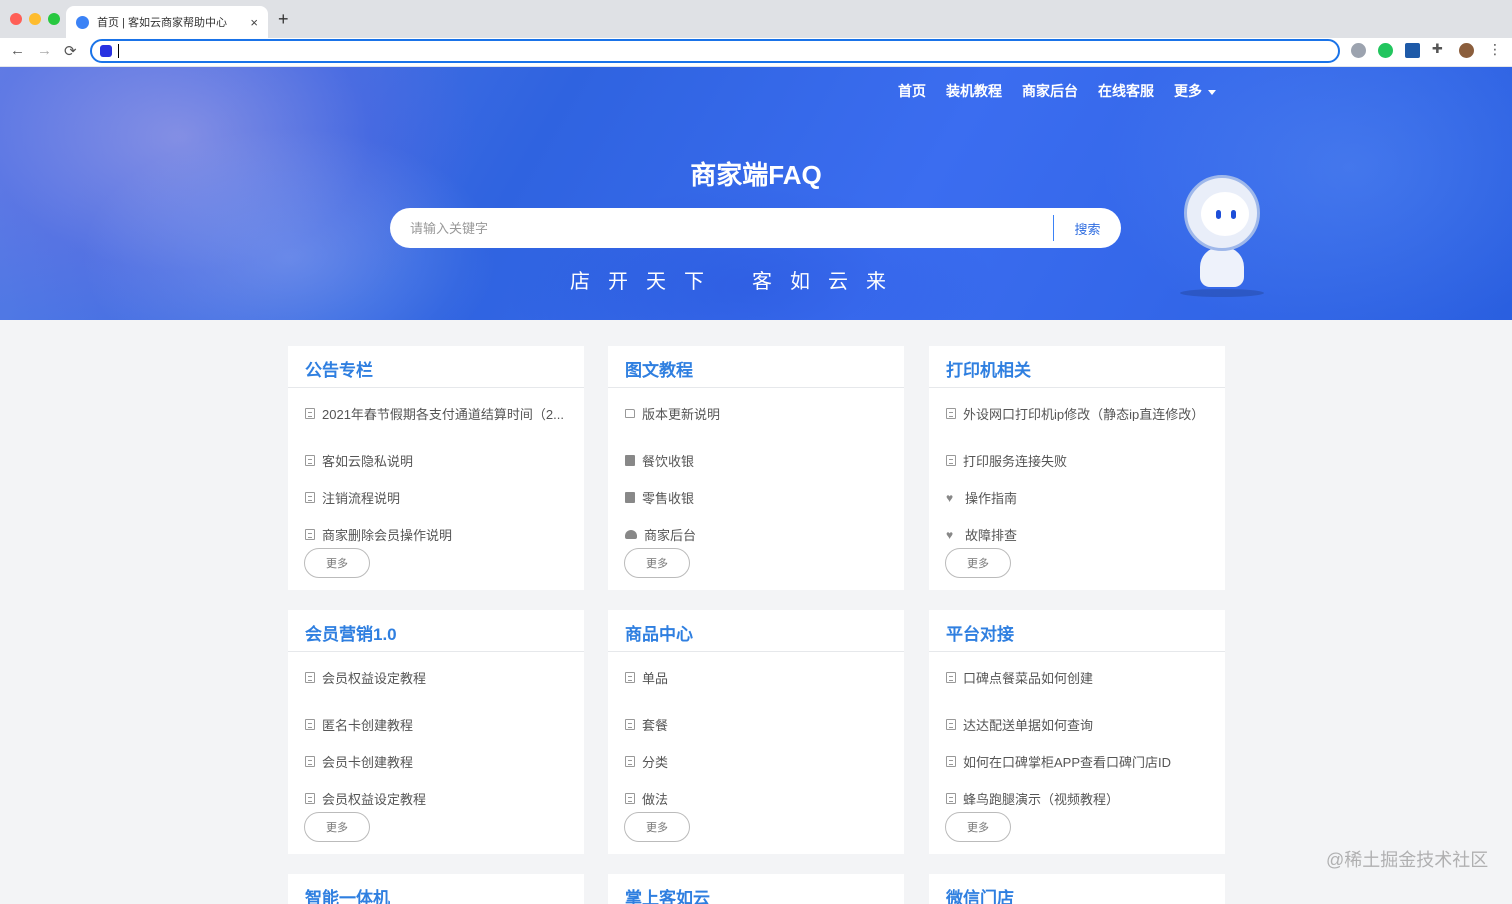 The height and width of the screenshot is (904, 1512). What do you see at coordinates (1412, 50) in the screenshot?
I see `extension-m-icon` at bounding box center [1412, 50].